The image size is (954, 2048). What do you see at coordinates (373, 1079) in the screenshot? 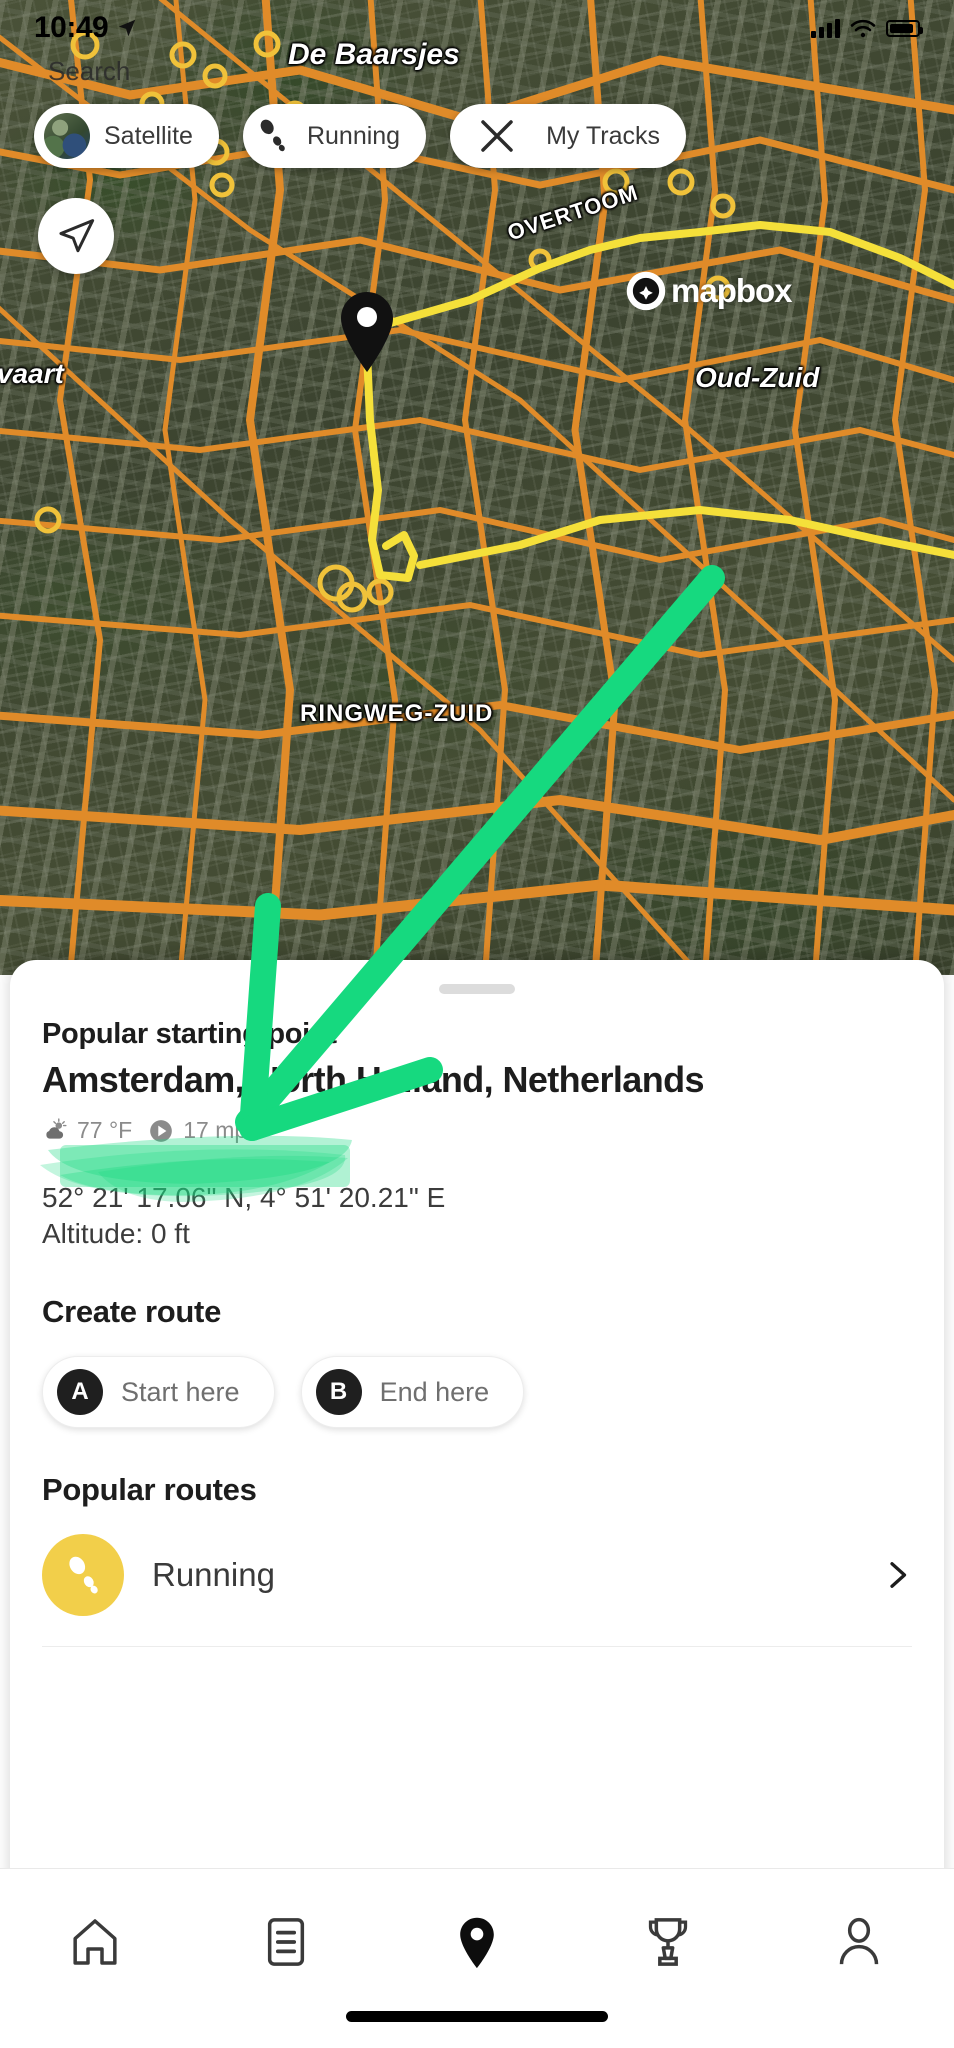
I see `place-title: Amsterdam, North Holland, Netherlands` at bounding box center [373, 1079].